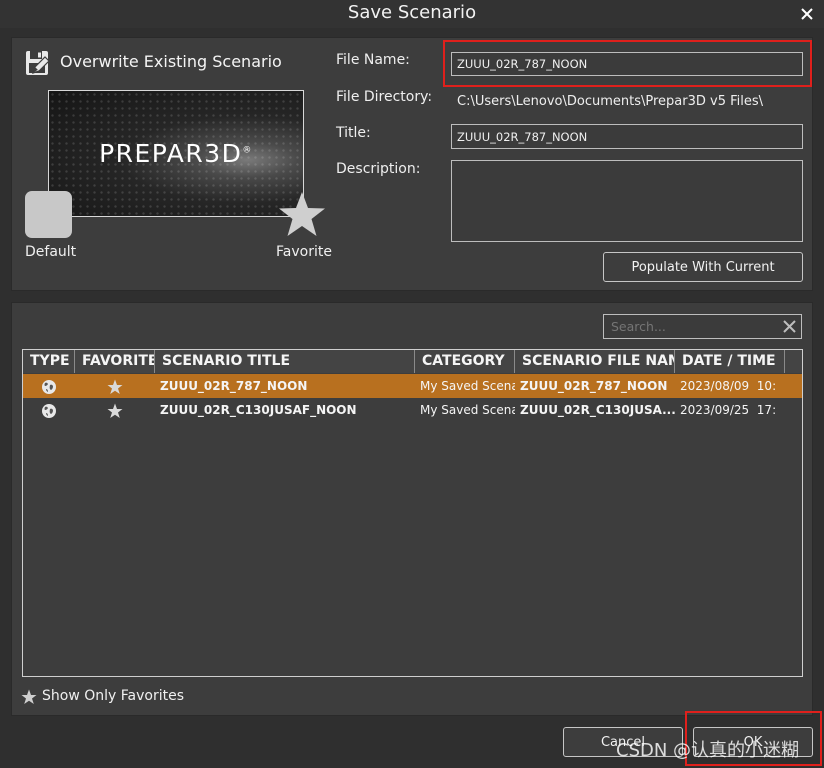  I want to click on logo-registered-mark: ®, so click(247, 150).